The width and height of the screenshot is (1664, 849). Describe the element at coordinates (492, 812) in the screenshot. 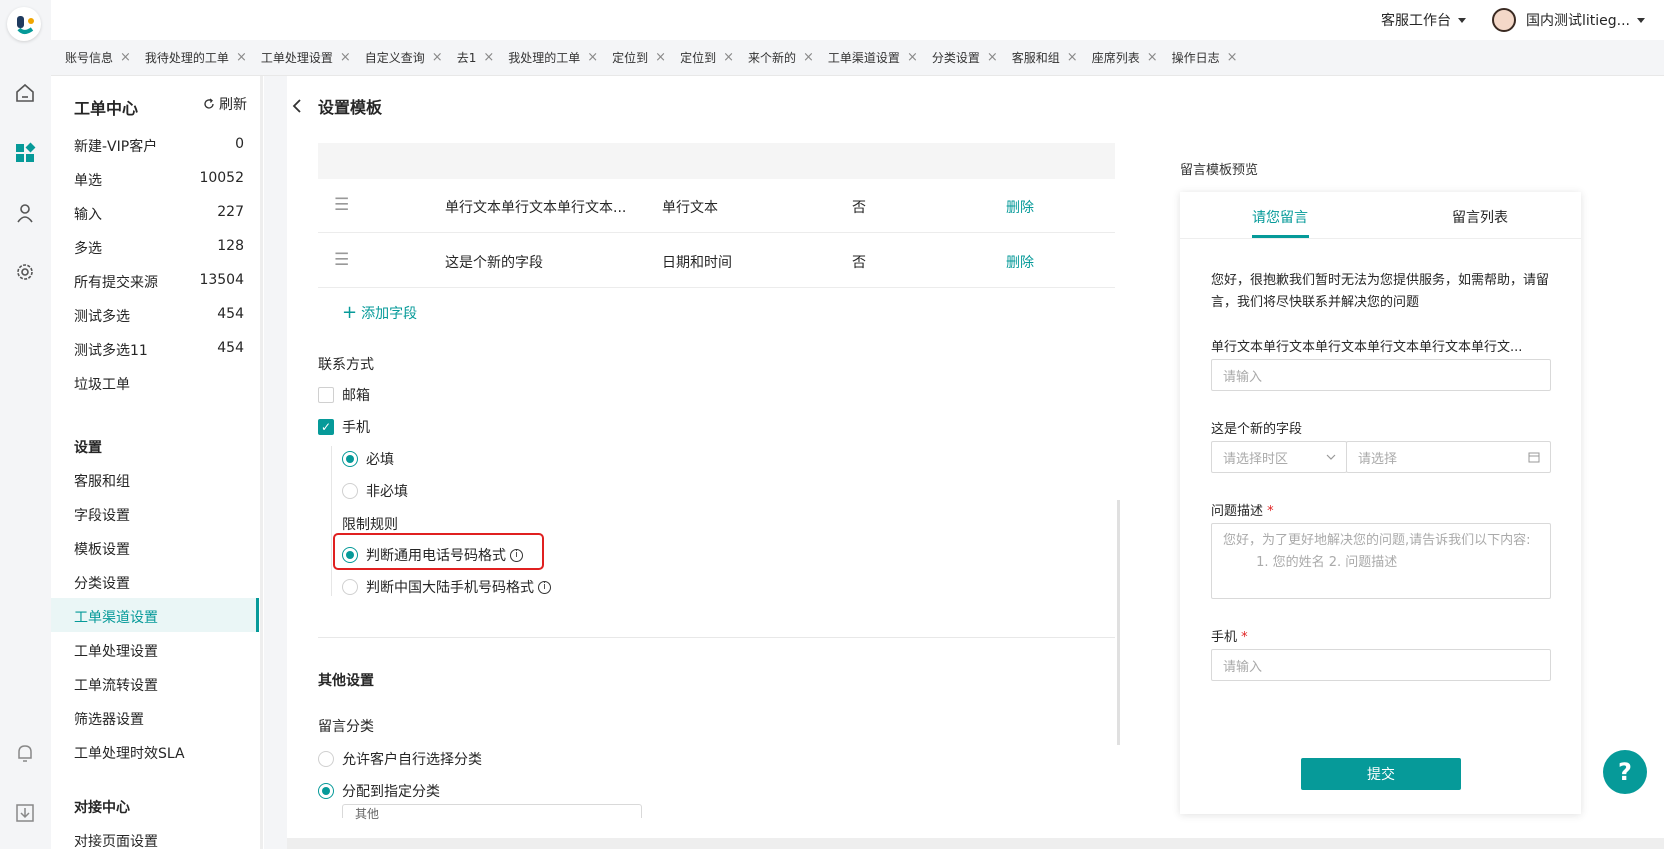

I see `category-select: 其他` at that location.